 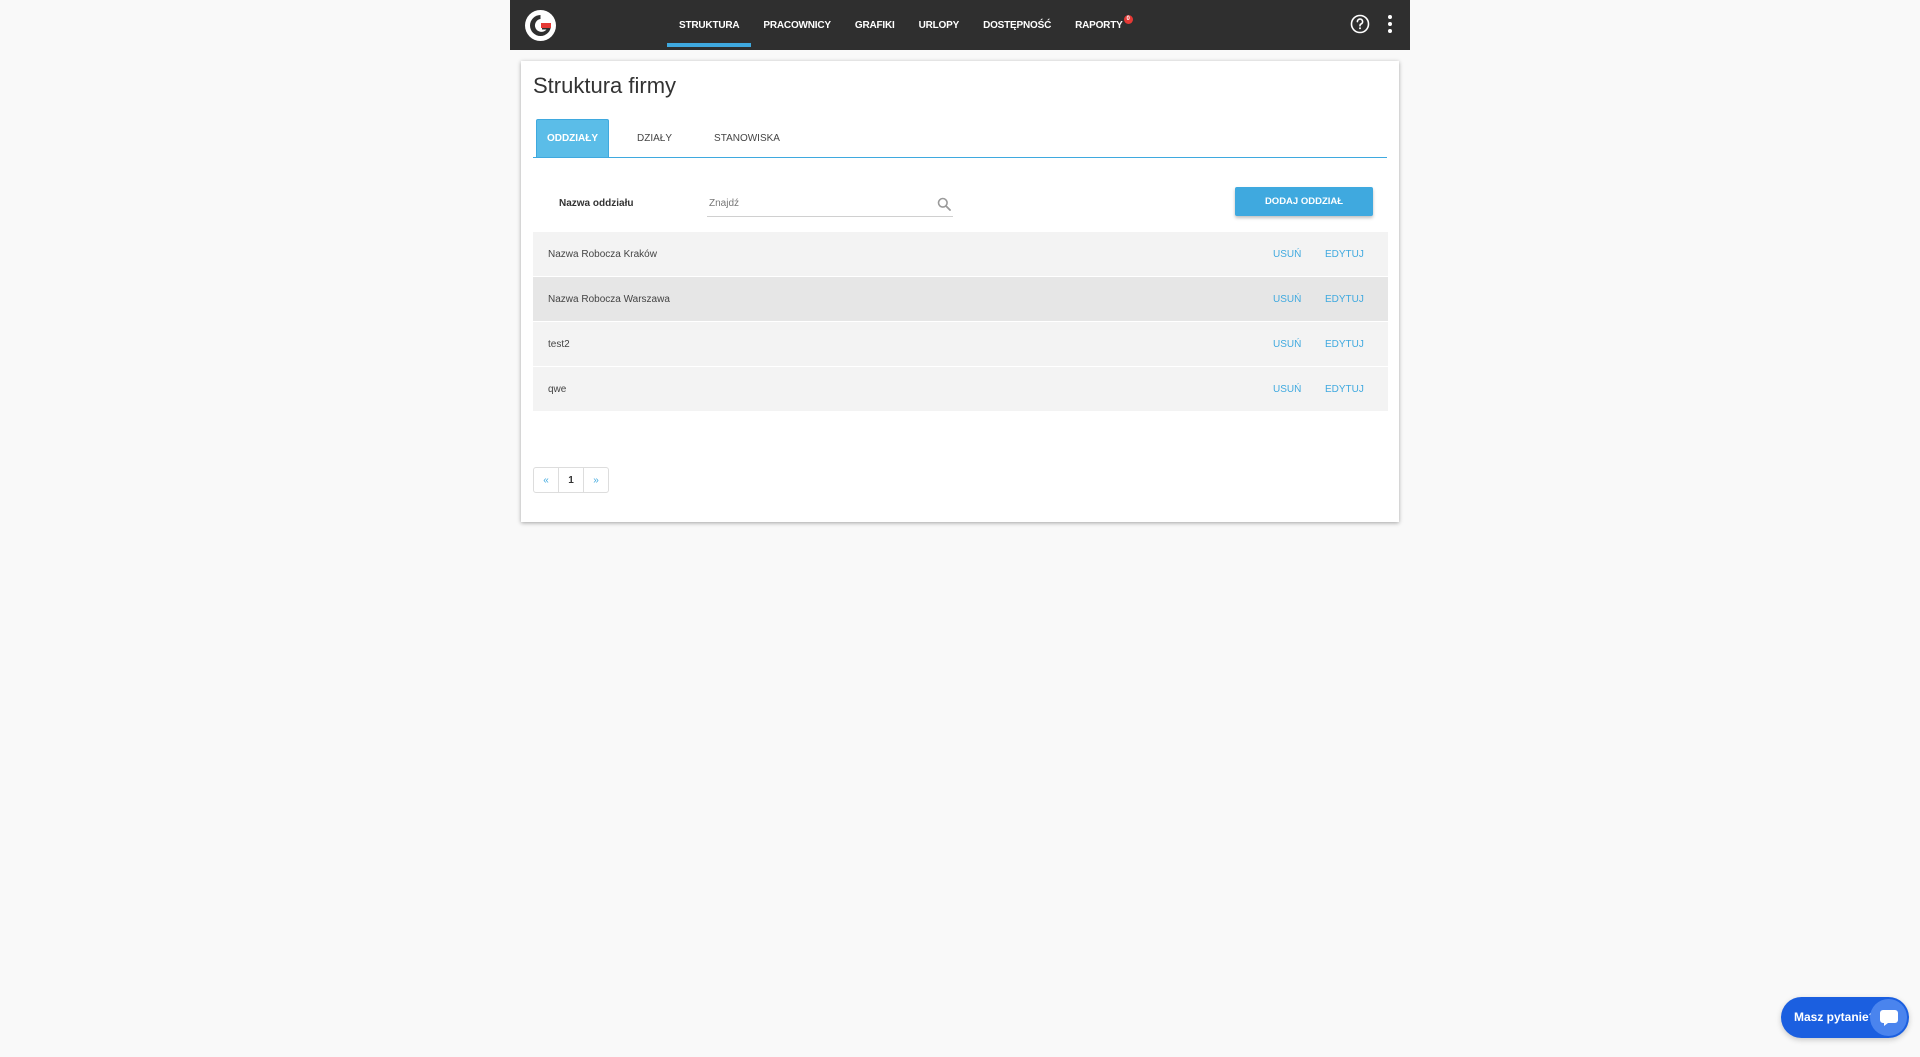 What do you see at coordinates (709, 25) in the screenshot?
I see `nav-item-struktura: STRUKTURA` at bounding box center [709, 25].